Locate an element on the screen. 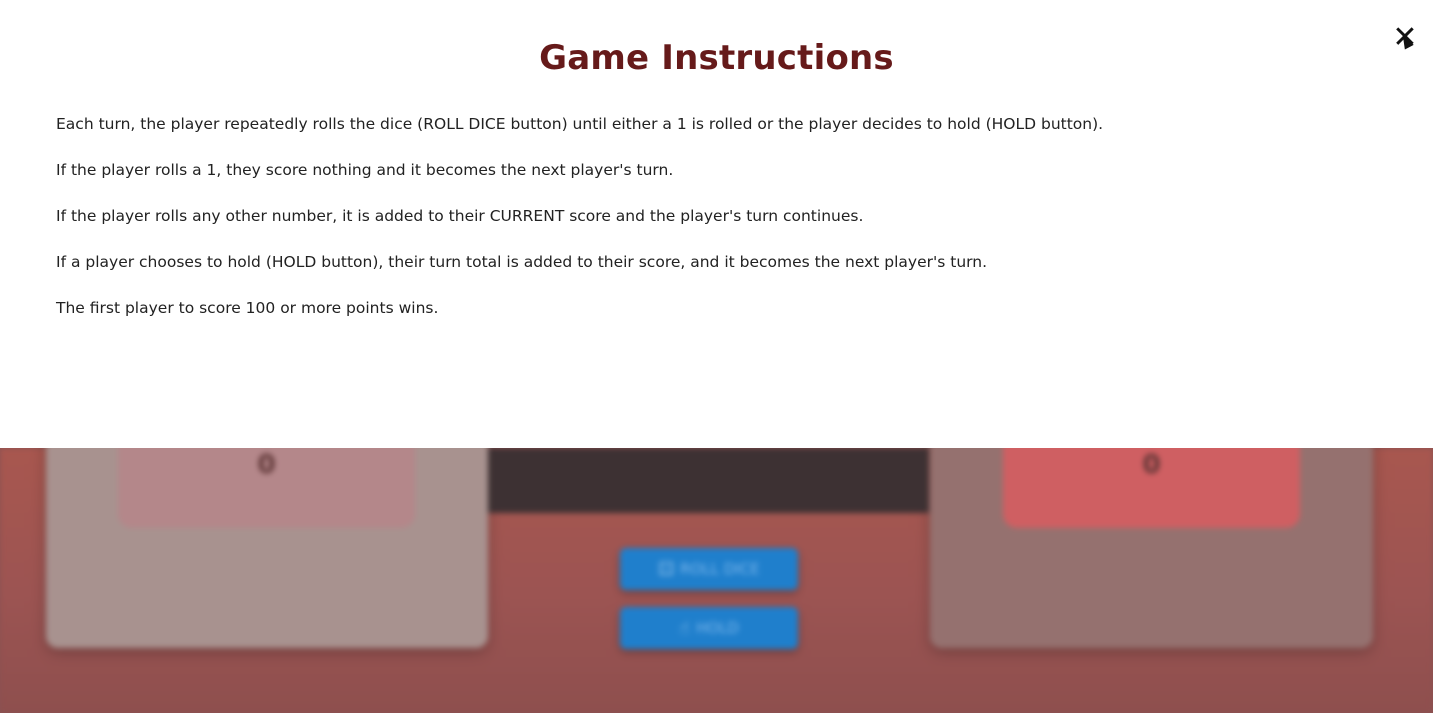  dice-icon: ⚀ is located at coordinates (666, 569).